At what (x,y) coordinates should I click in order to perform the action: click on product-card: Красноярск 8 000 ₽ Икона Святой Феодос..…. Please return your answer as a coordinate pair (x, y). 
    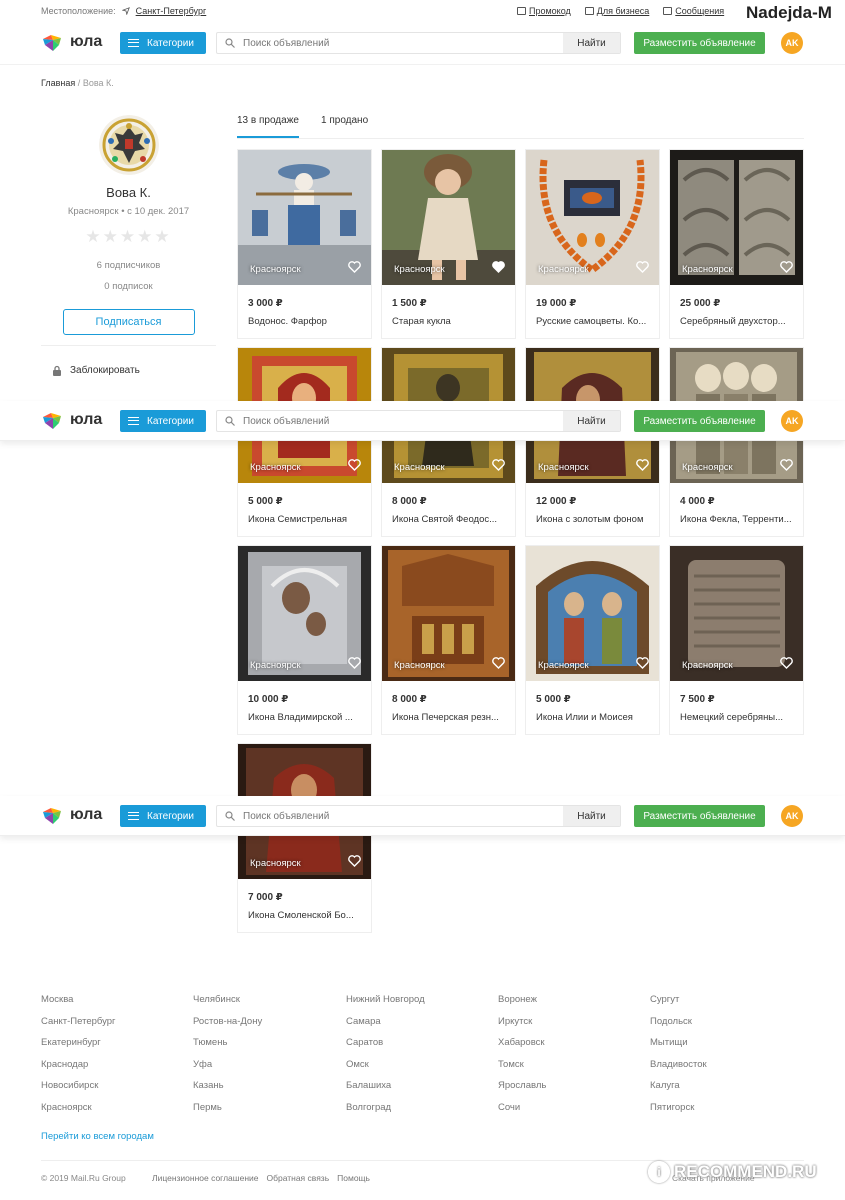
    Looking at the image, I should click on (448, 442).